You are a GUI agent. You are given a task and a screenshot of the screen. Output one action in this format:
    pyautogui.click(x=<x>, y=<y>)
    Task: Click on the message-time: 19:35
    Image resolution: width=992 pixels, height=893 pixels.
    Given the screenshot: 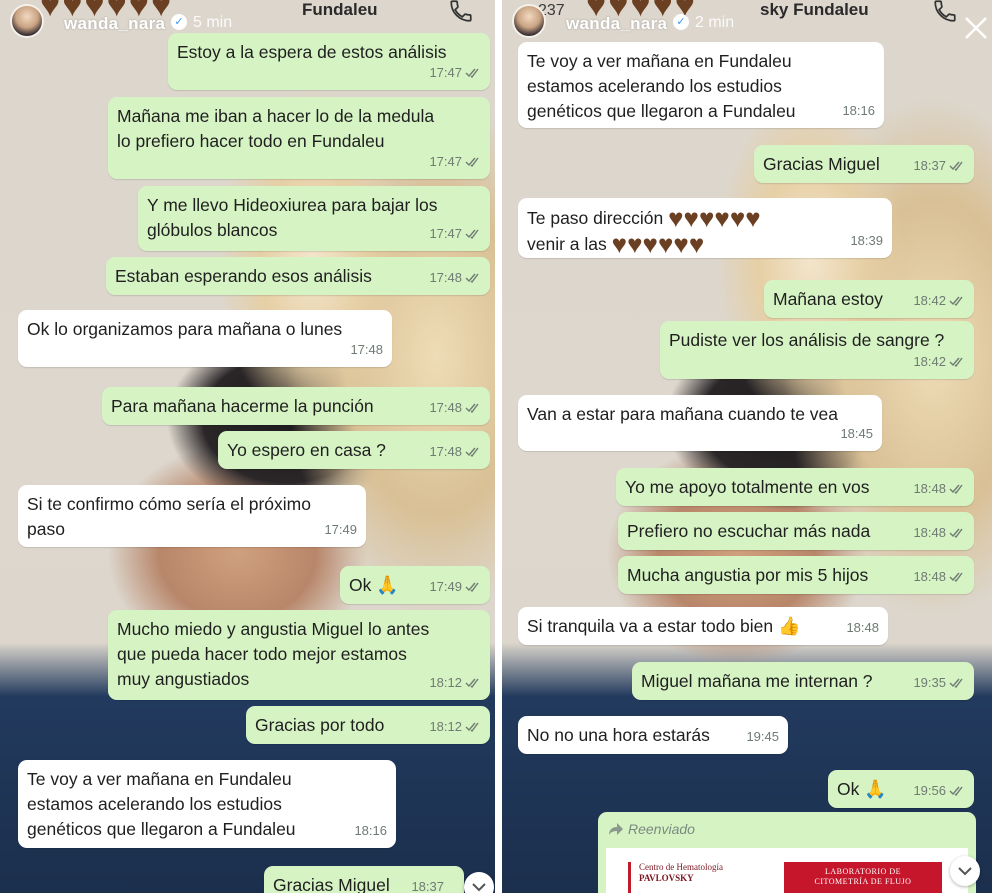 What is the action you would take?
    pyautogui.click(x=929, y=682)
    